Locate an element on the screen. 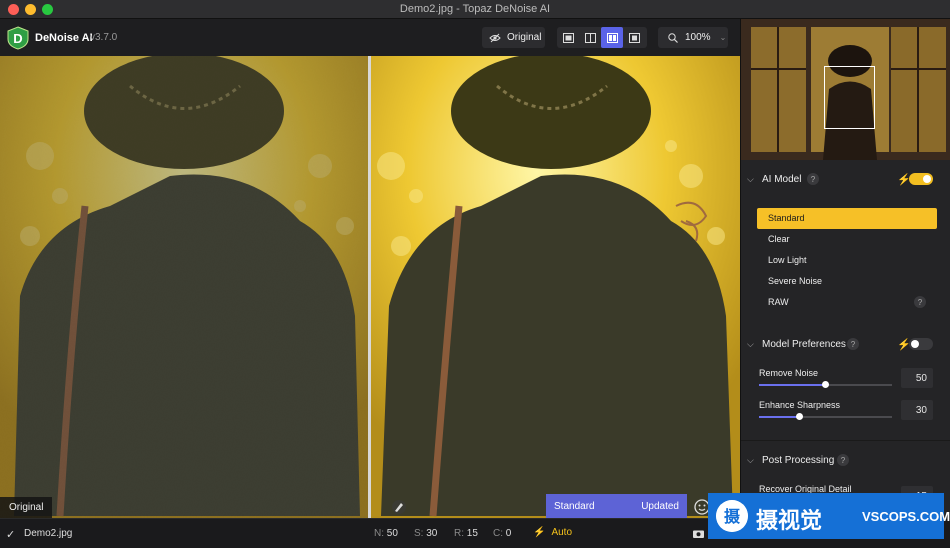 The width and height of the screenshot is (950, 548). lightning-icon: ⚡ is located at coordinates (539, 532).